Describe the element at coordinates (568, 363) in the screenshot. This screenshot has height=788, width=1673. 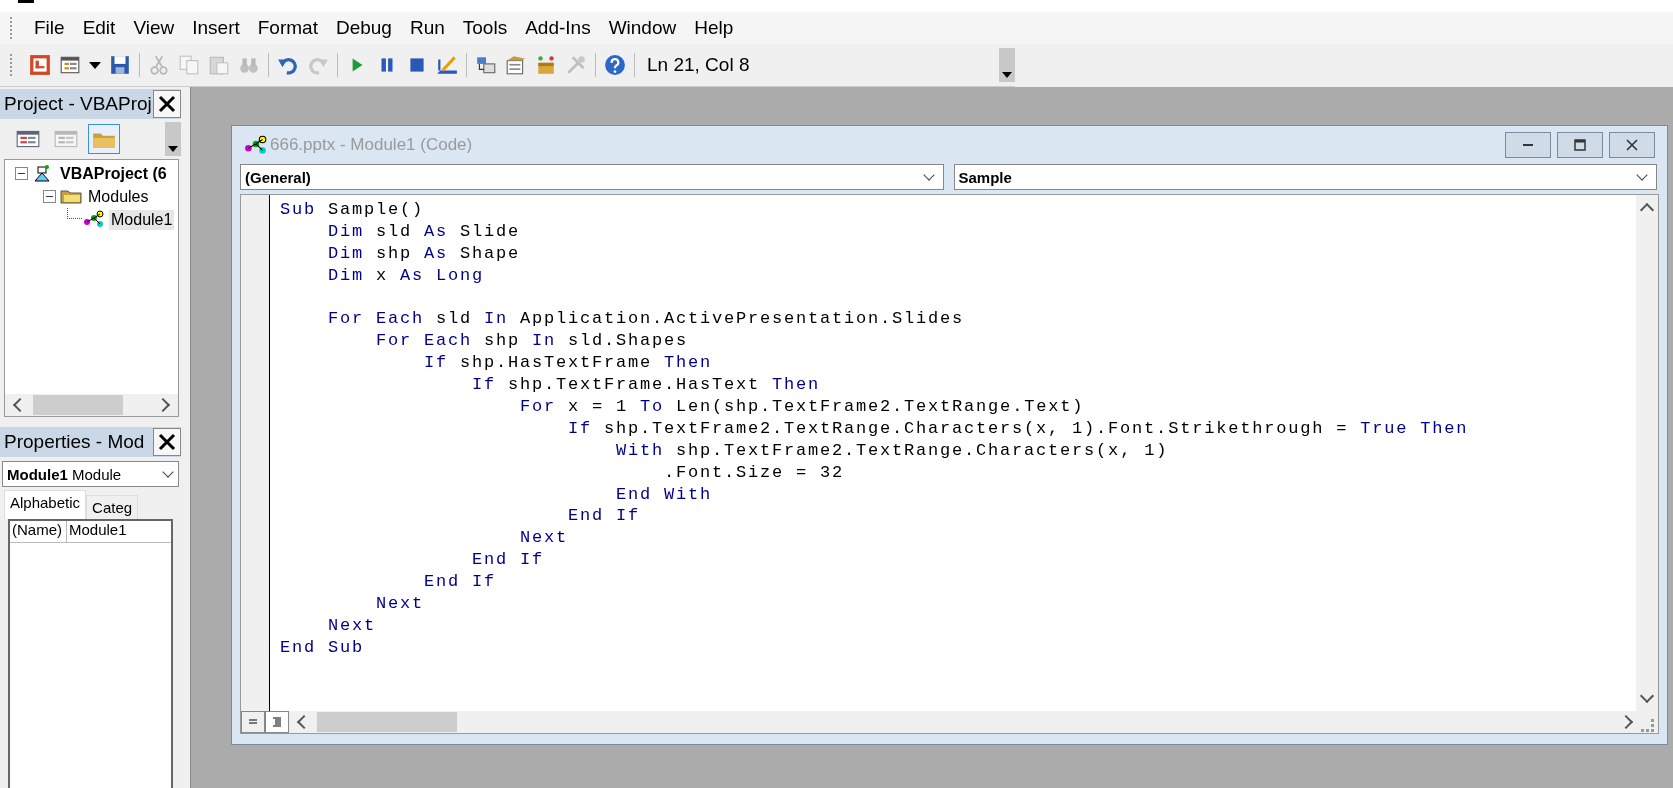
I see `code-line: If shp.HasTextFrame Then` at that location.